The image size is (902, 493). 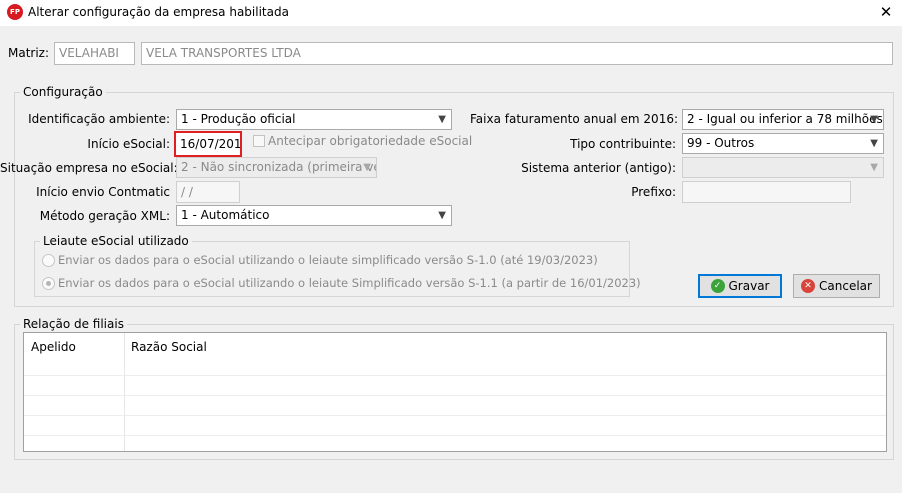 What do you see at coordinates (53, 347) in the screenshot?
I see `column-header-apelido: Apelido` at bounding box center [53, 347].